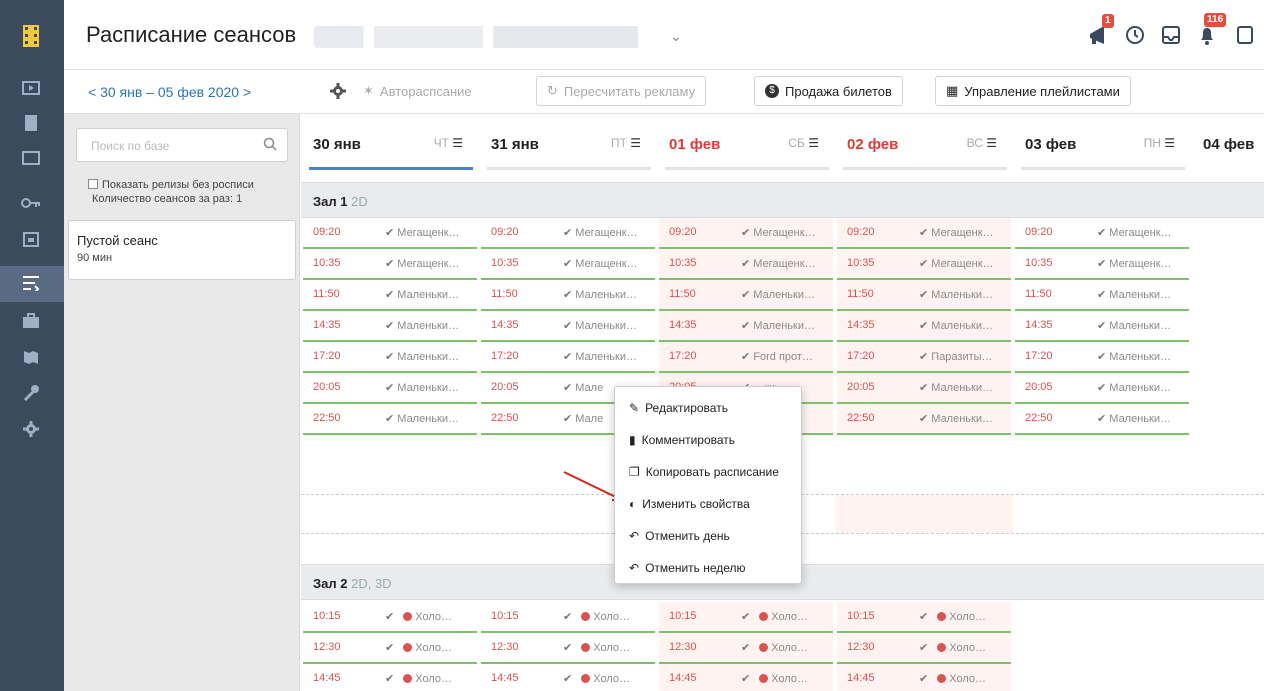 This screenshot has width=1264, height=691. I want to click on app-logo-icon, so click(31, 36).